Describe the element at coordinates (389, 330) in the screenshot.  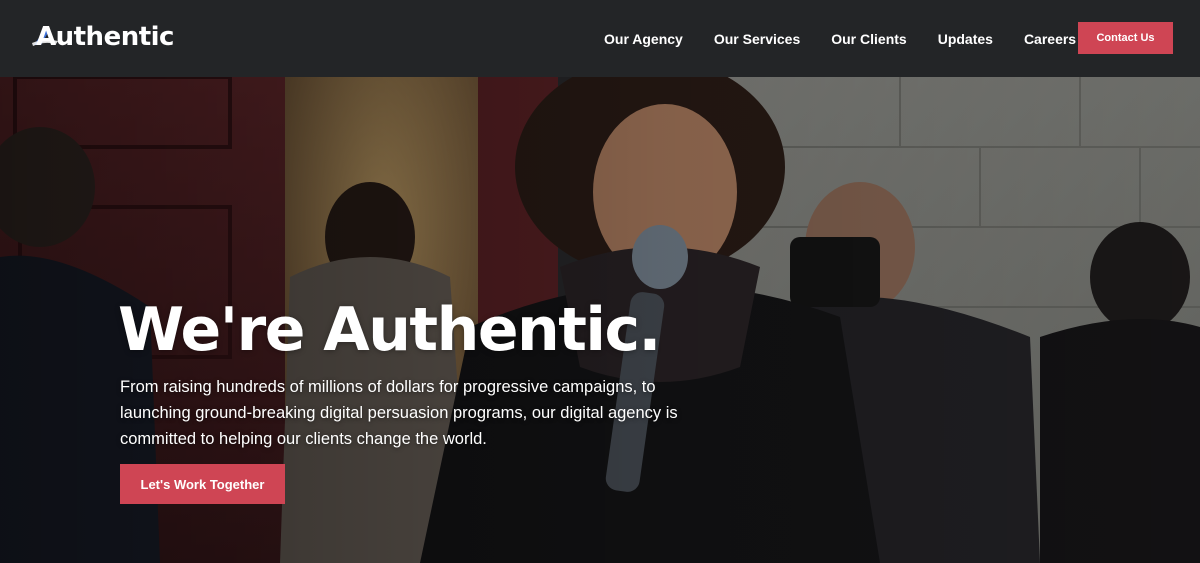
I see `hero-title: We're Authentic.` at that location.